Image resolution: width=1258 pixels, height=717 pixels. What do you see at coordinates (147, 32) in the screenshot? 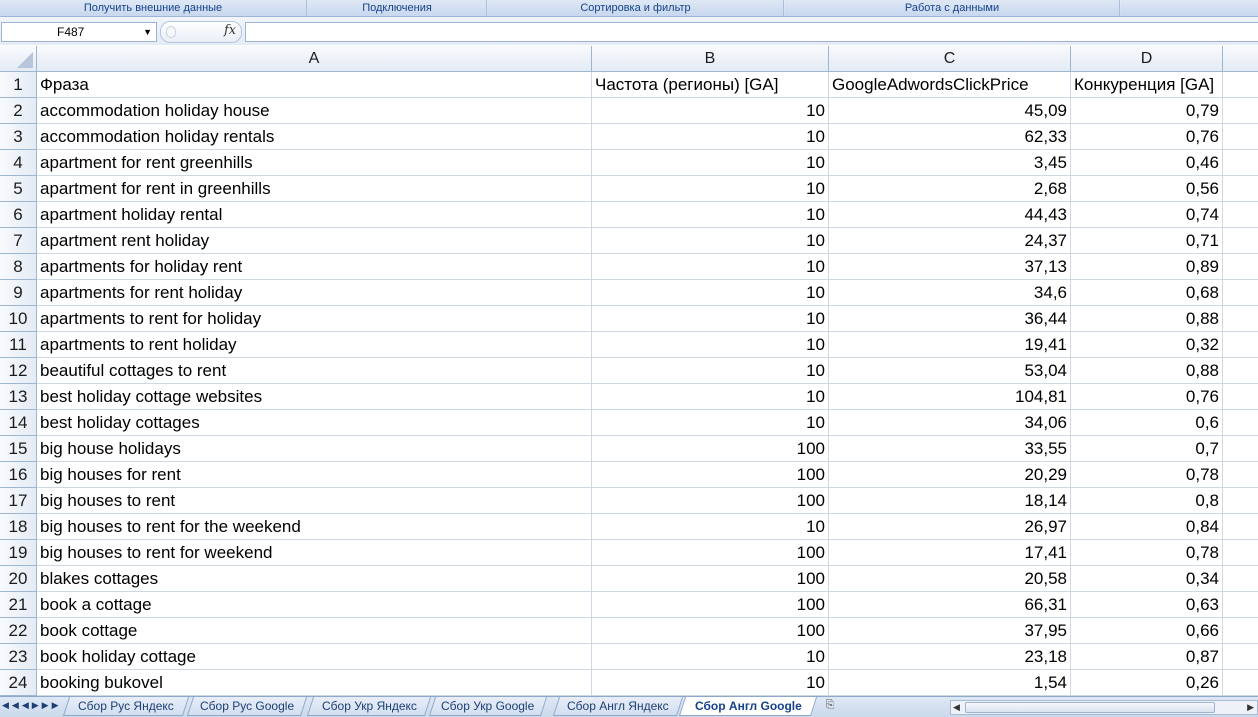
I see `chevron-down-icon: ▼` at bounding box center [147, 32].